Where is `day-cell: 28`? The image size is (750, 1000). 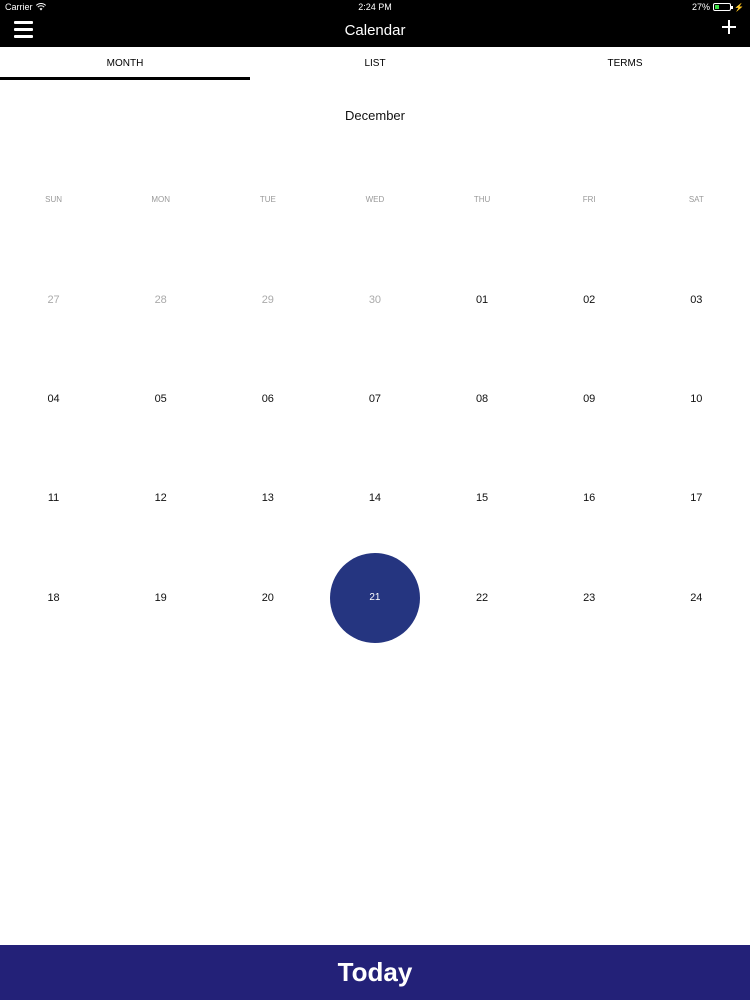 day-cell: 28 is located at coordinates (160, 299).